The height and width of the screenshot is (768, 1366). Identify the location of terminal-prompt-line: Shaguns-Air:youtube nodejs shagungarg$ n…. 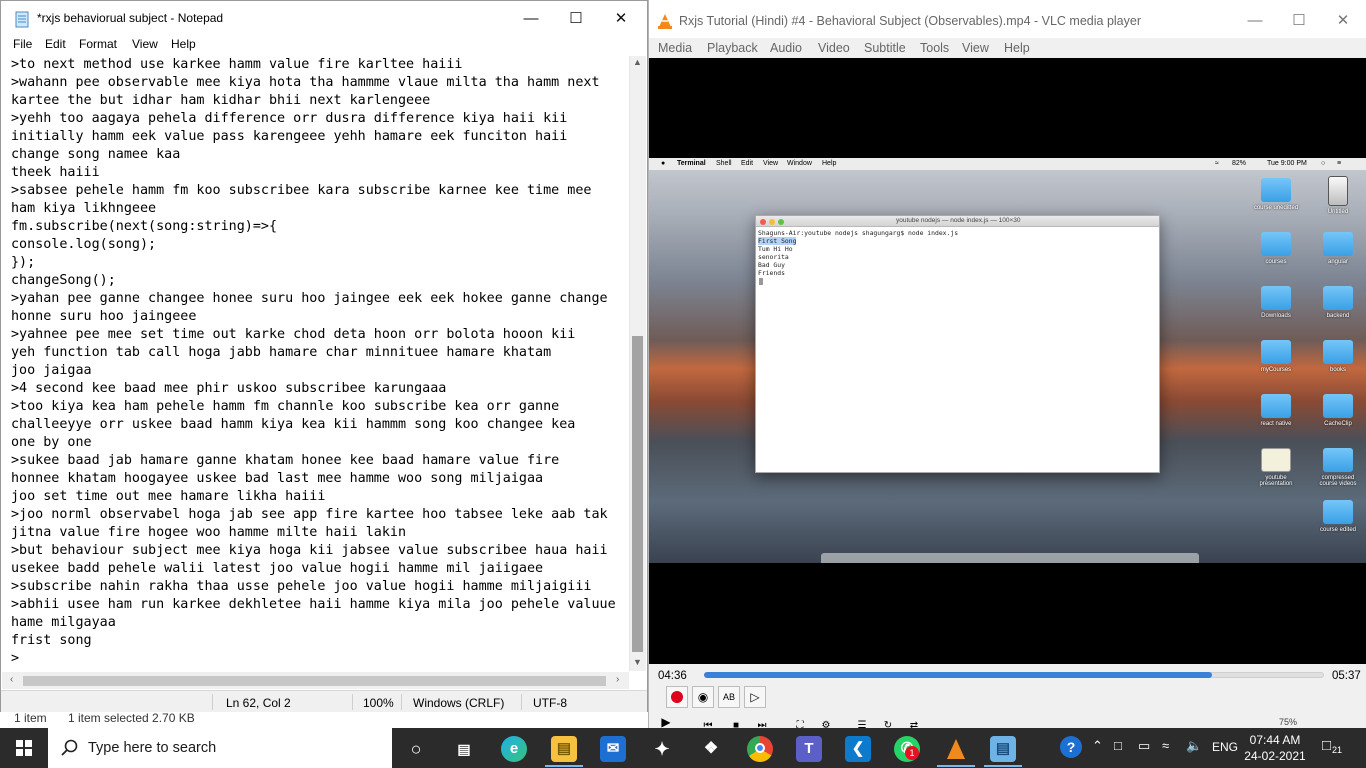
(858, 233).